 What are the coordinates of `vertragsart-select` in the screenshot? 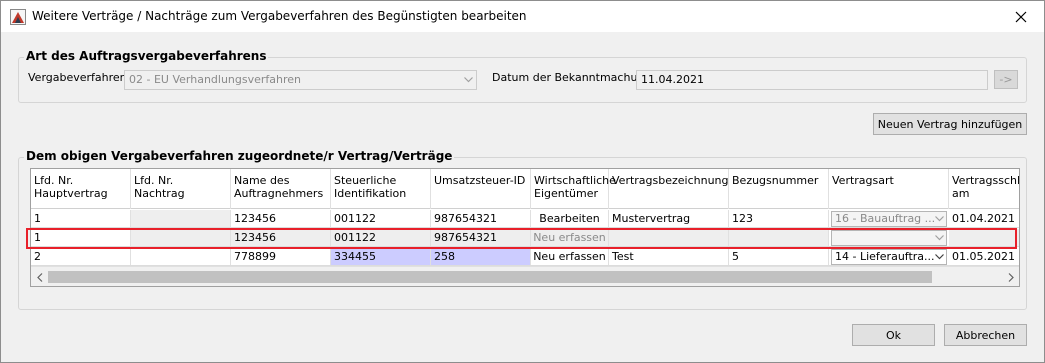 It's located at (889, 238).